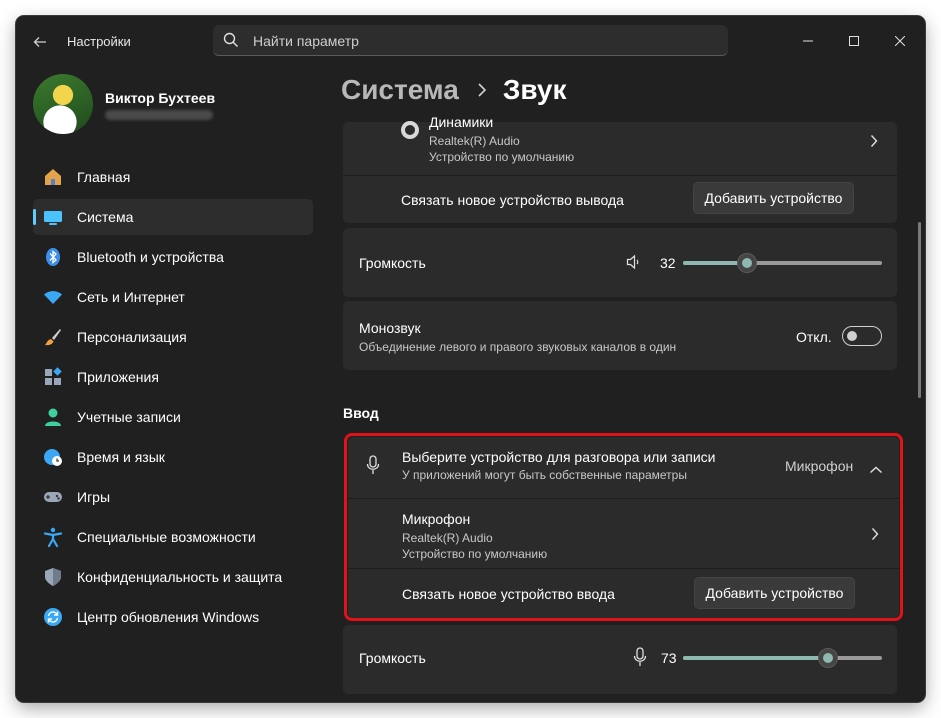 The image size is (941, 718). Describe the element at coordinates (814, 337) in the screenshot. I see `mono-state-label: Откл.` at that location.